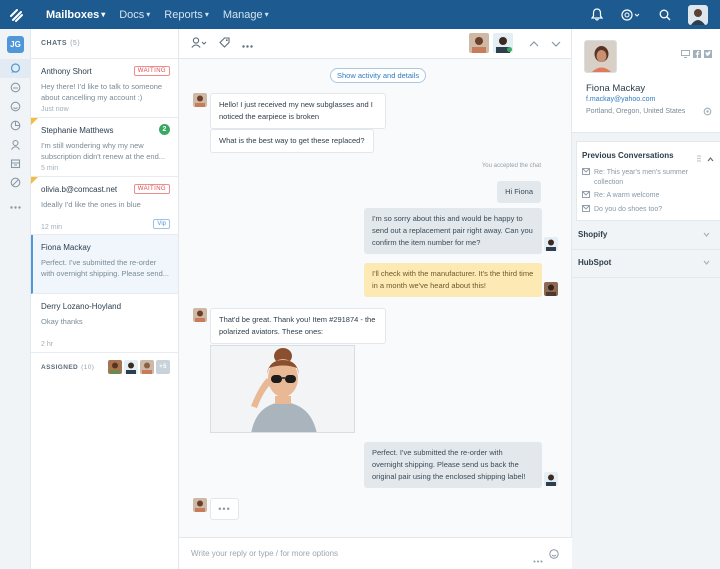  What do you see at coordinates (91, 204) in the screenshot?
I see `chat-snippet: Ideally I'd like the ones in blue` at bounding box center [91, 204].